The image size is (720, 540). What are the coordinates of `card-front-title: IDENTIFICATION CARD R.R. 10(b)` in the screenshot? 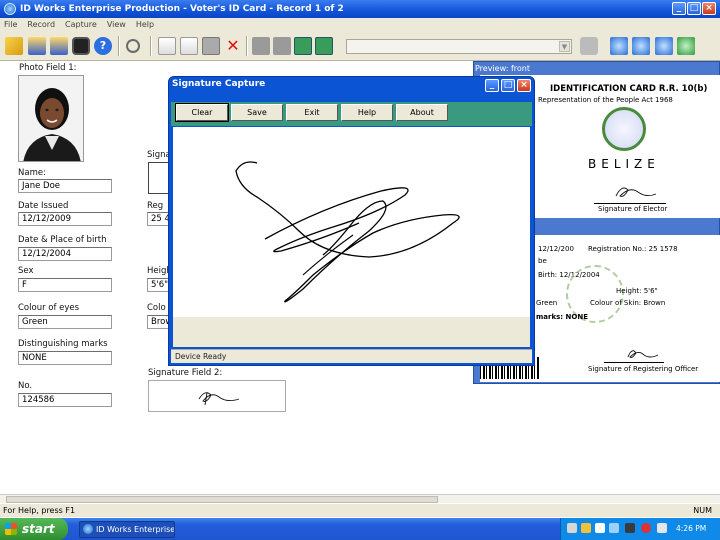 It's located at (629, 89).